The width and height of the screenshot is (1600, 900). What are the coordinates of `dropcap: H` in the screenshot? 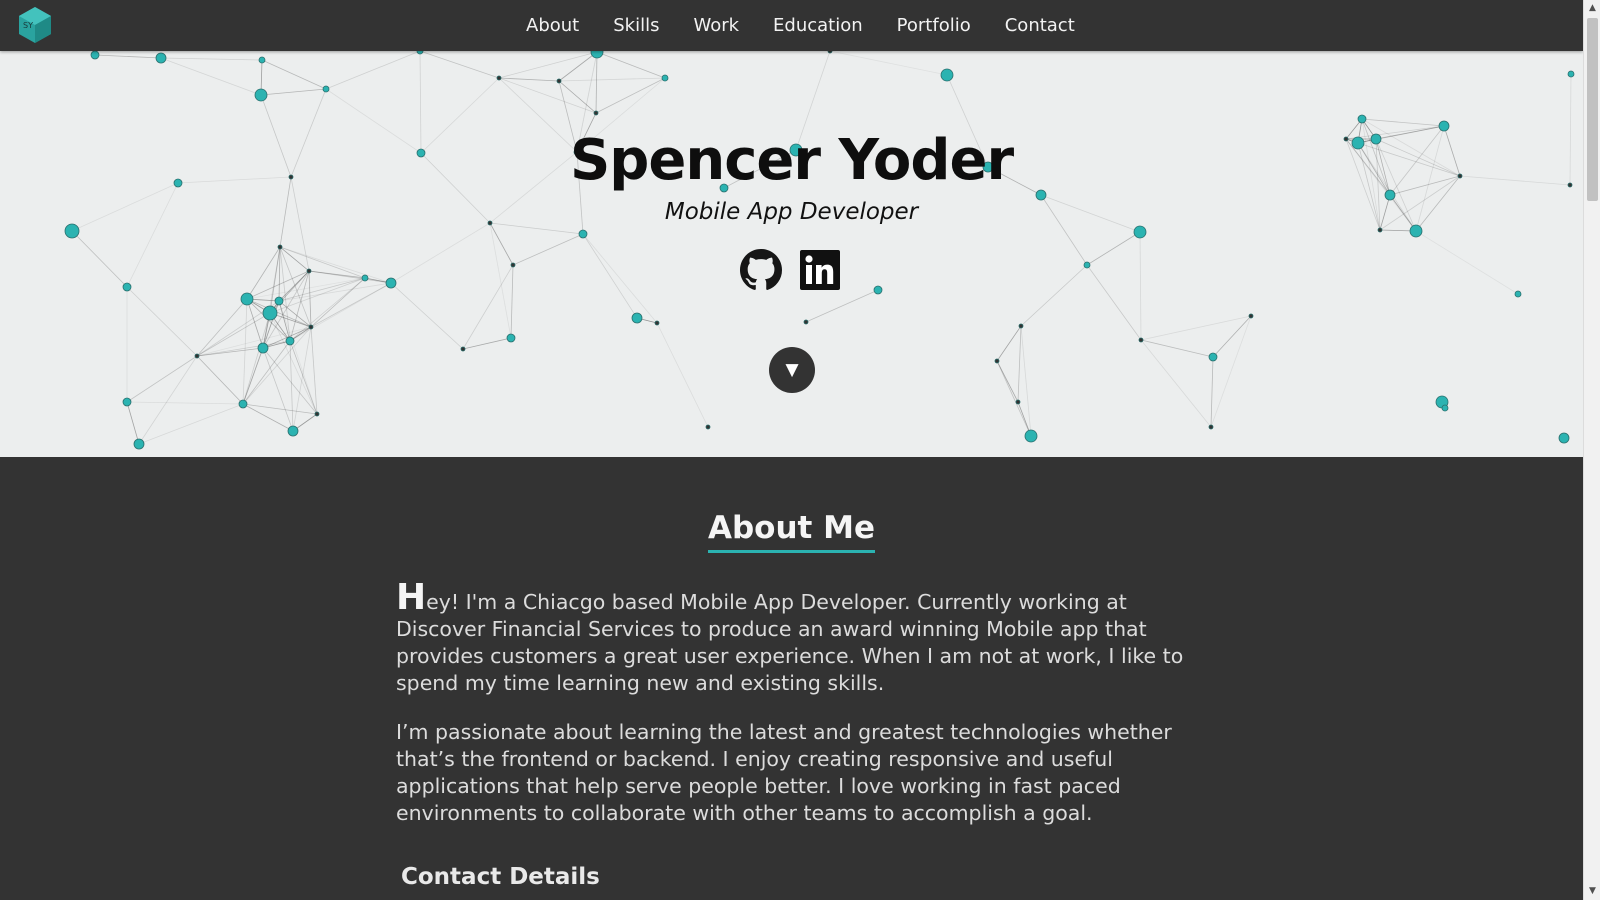 It's located at (411, 597).